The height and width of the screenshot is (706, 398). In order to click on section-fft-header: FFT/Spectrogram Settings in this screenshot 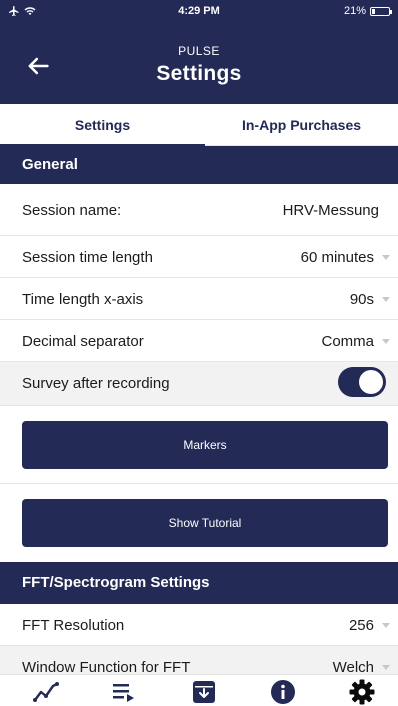, I will do `click(199, 583)`.